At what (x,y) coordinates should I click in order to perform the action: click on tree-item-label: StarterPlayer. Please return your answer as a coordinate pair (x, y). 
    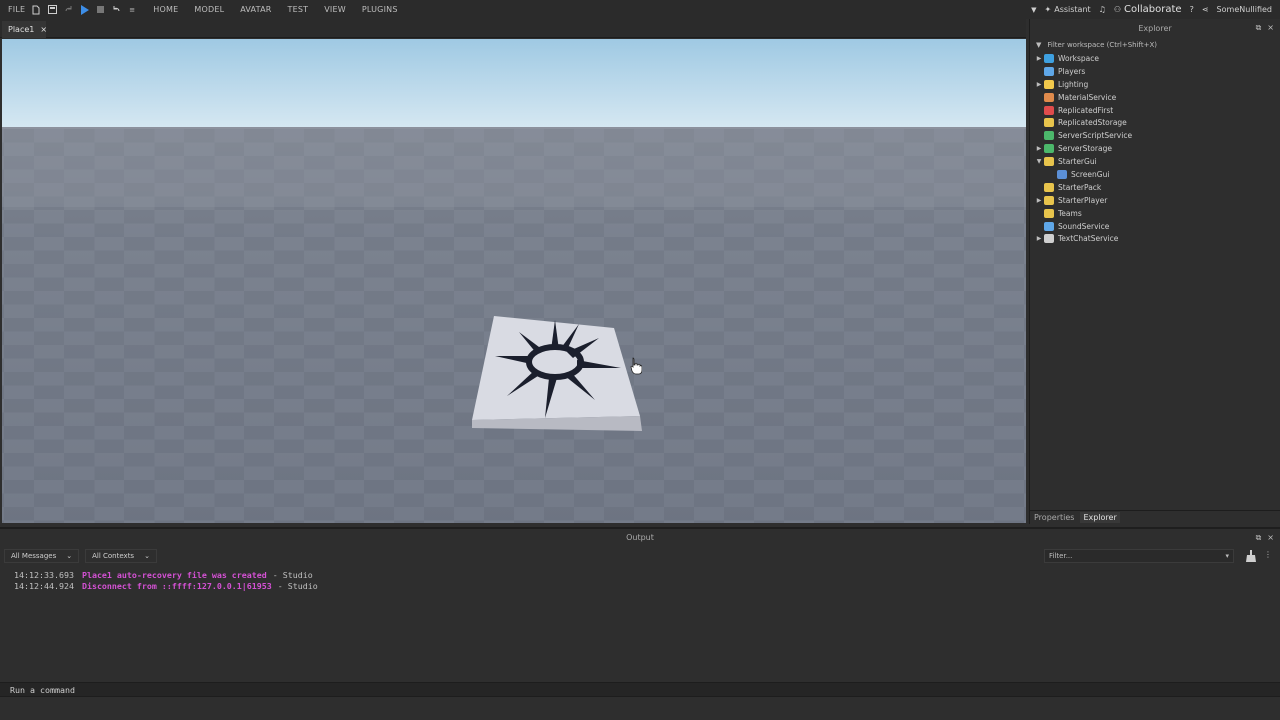
    Looking at the image, I should click on (1083, 200).